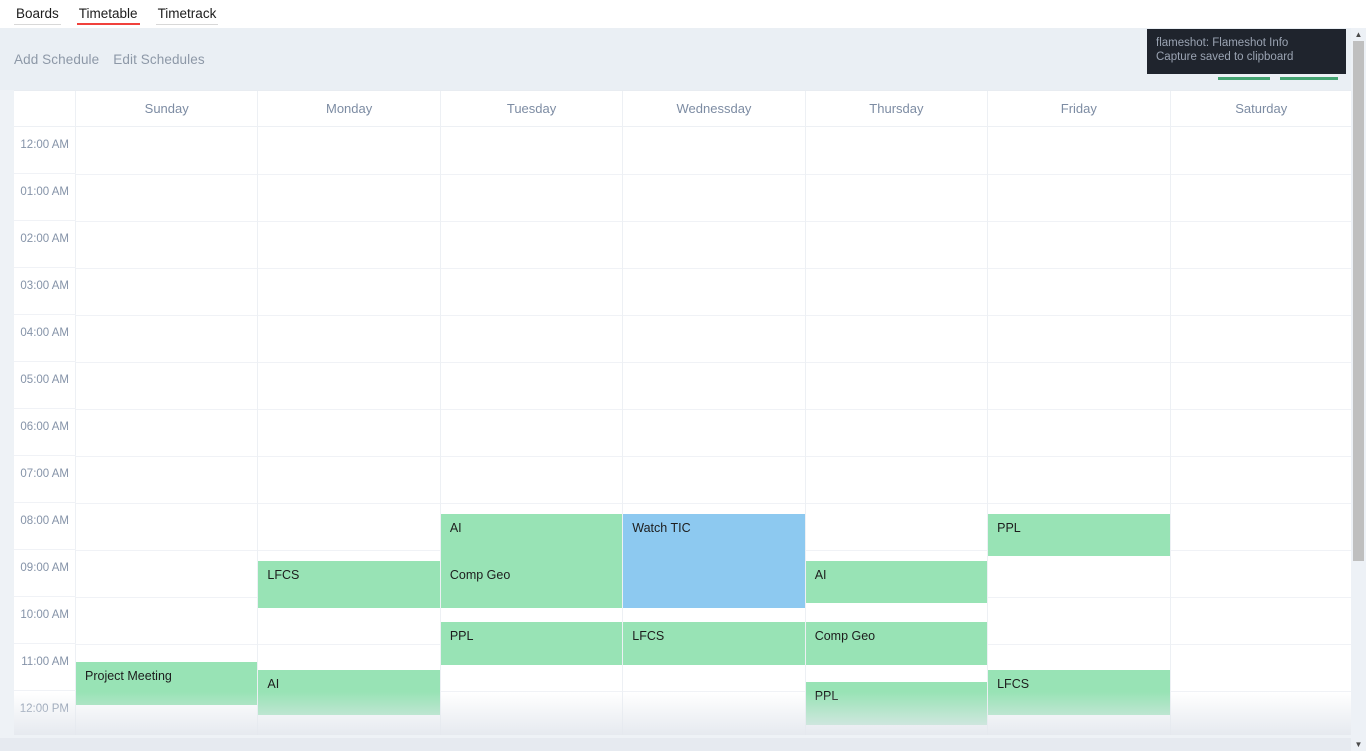  Describe the element at coordinates (167, 431) in the screenshot. I see `day-column-sunday: Project Meeting` at that location.